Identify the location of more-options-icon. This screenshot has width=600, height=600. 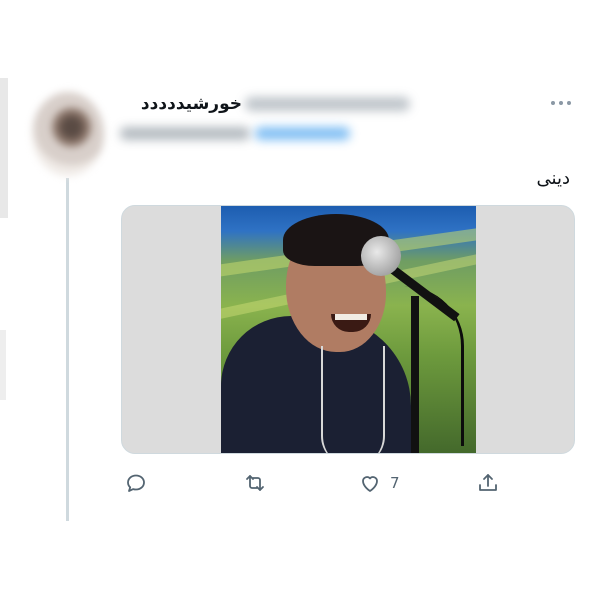
(561, 103).